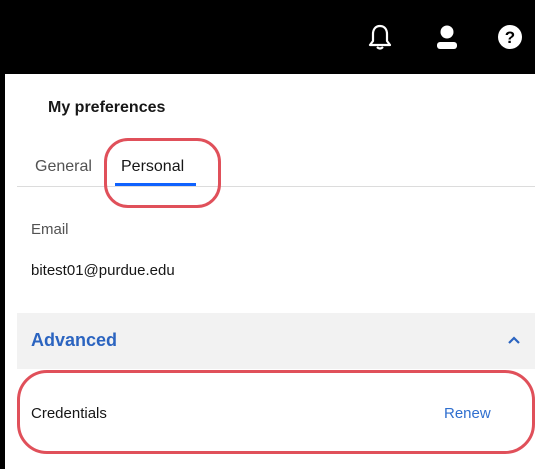 The height and width of the screenshot is (469, 535). I want to click on renew-link: Renew, so click(467, 413).